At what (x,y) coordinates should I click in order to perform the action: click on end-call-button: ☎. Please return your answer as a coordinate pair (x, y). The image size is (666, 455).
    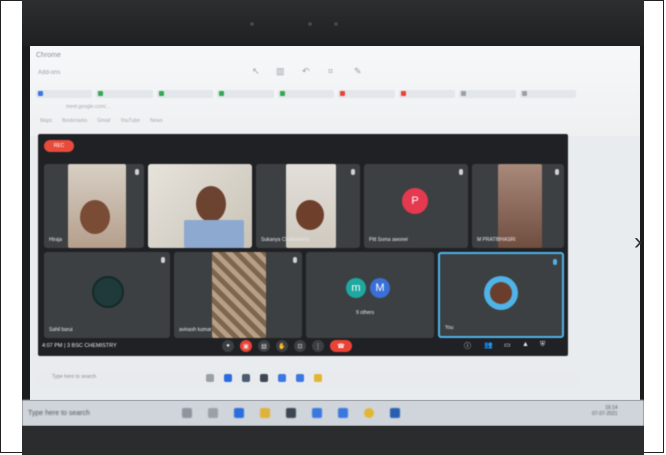
    Looking at the image, I should click on (341, 346).